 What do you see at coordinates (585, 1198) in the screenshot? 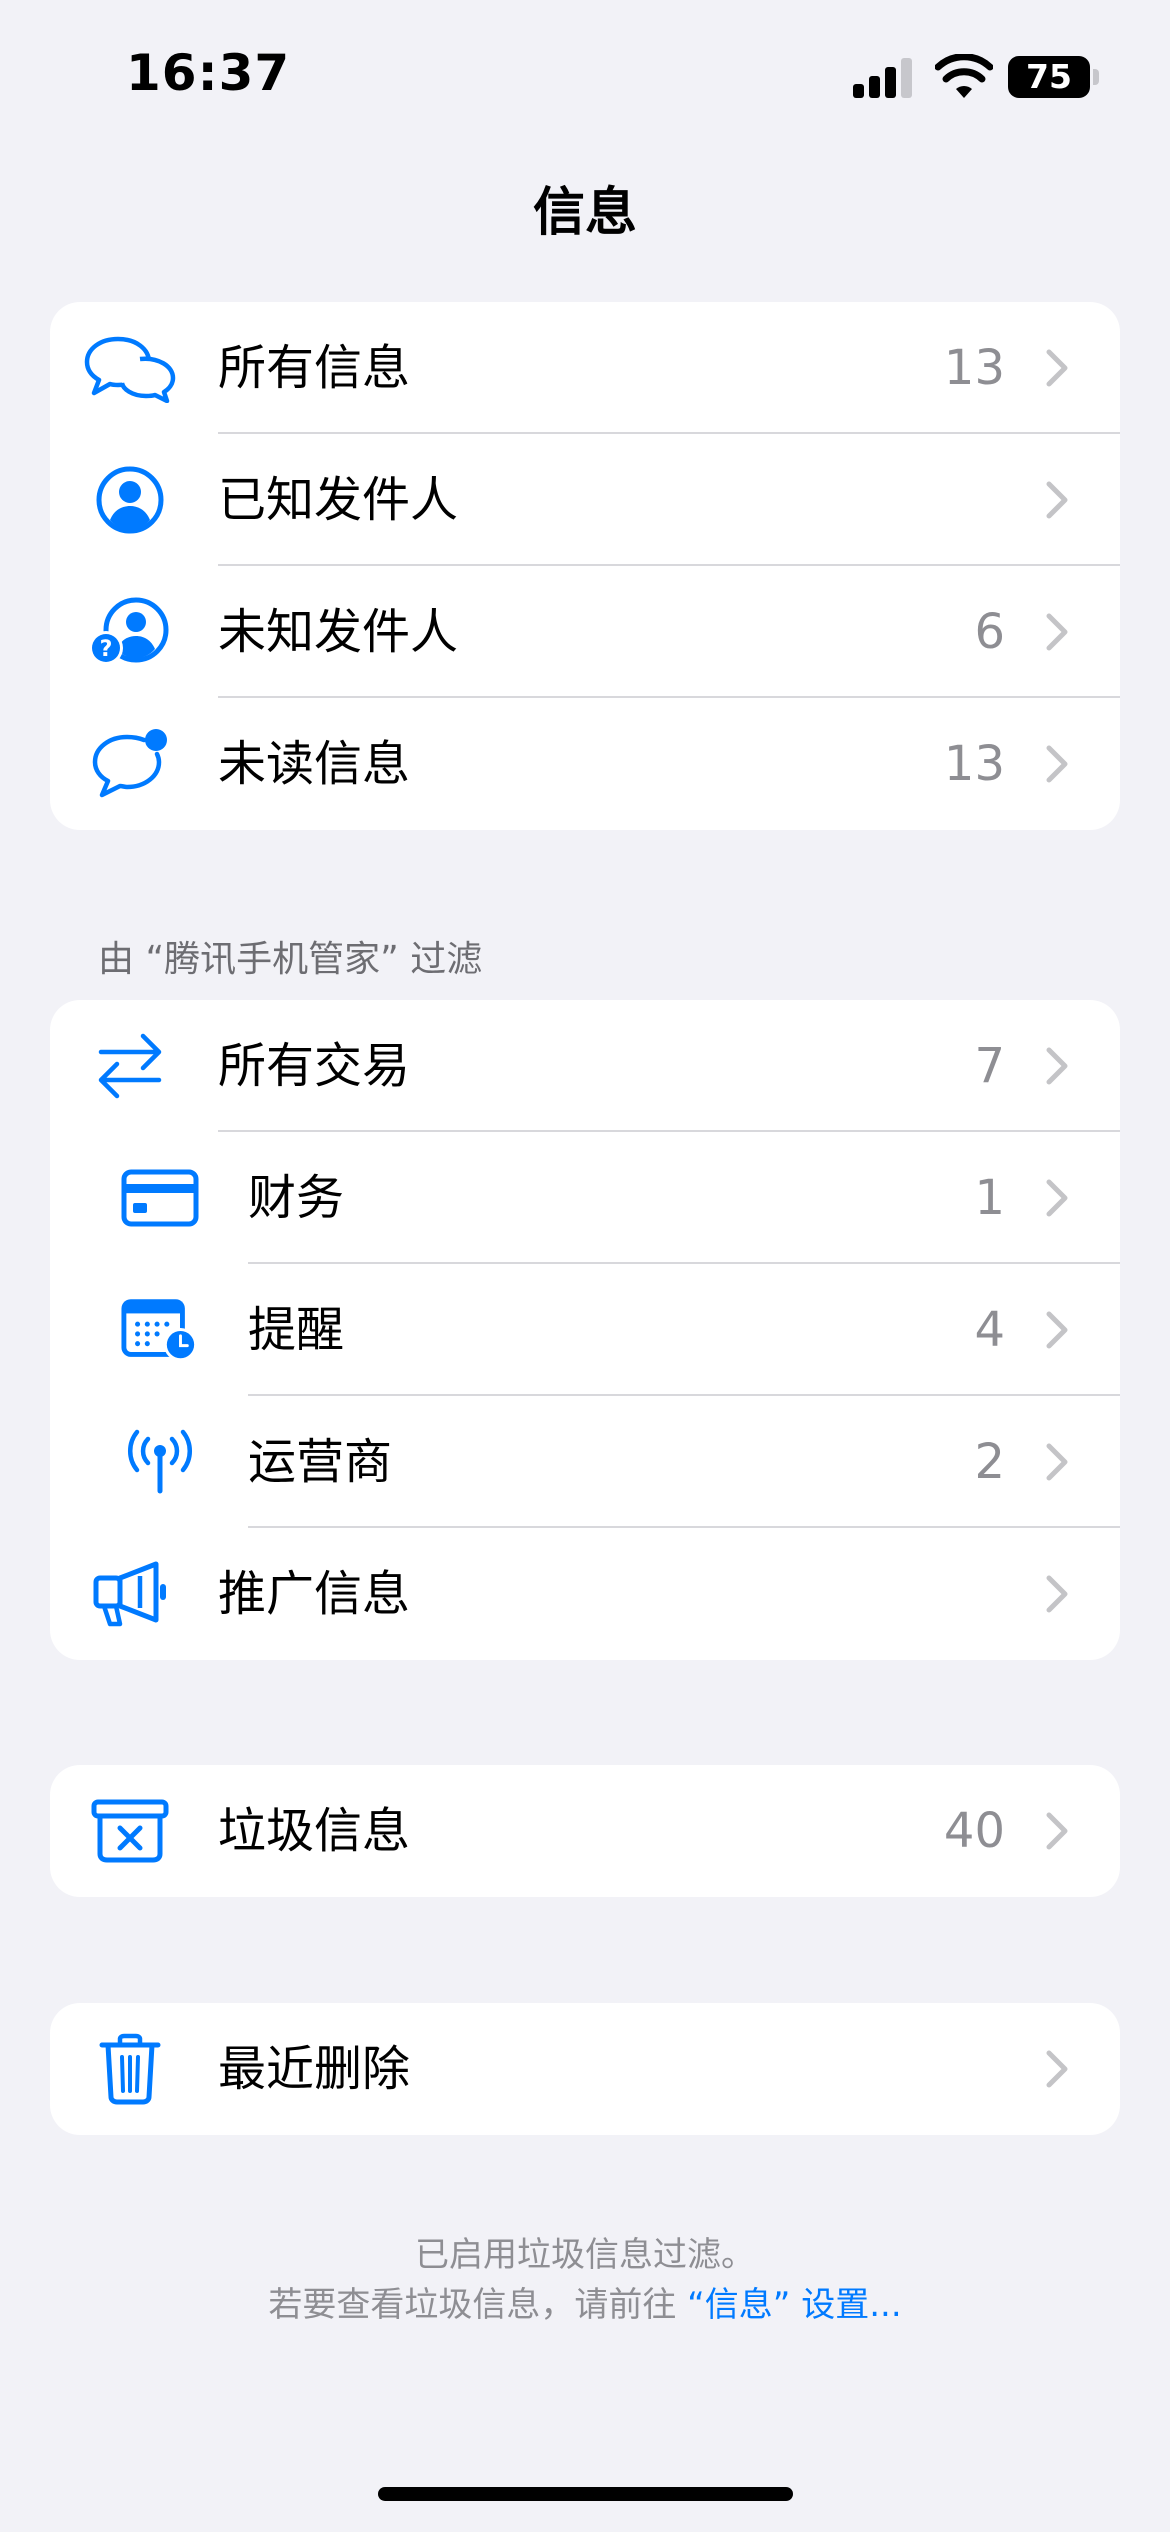
I see `row-finance: 财务 1` at bounding box center [585, 1198].